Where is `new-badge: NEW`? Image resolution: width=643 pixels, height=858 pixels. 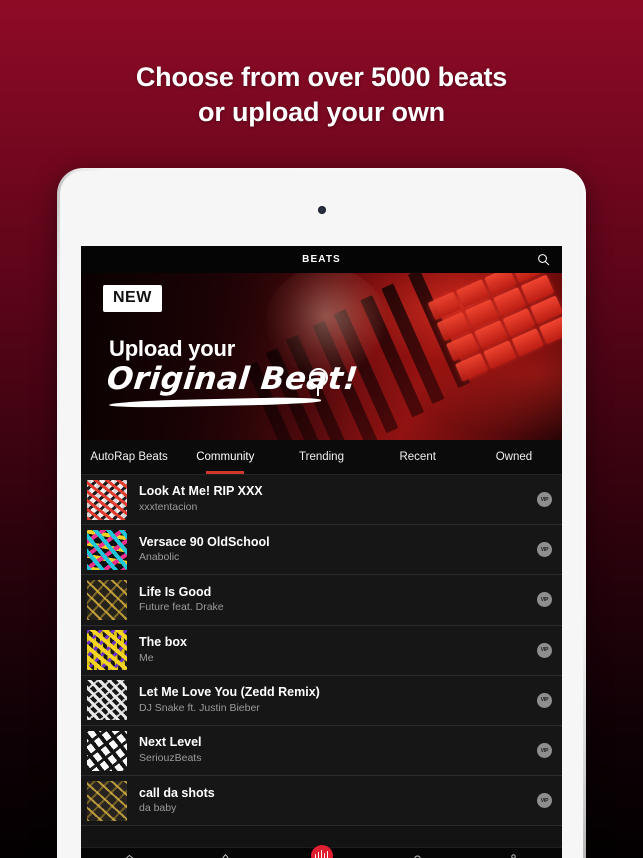
new-badge: NEW is located at coordinates (132, 298).